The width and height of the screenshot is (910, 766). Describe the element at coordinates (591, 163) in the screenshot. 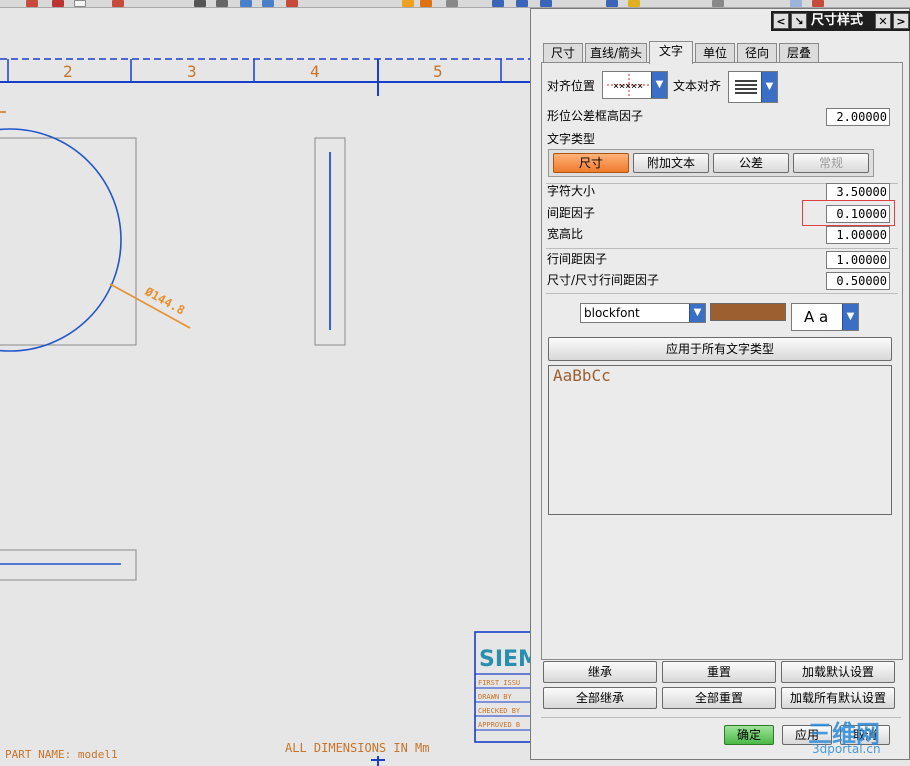

I see `text-type-dimension-button: 尺寸` at that location.